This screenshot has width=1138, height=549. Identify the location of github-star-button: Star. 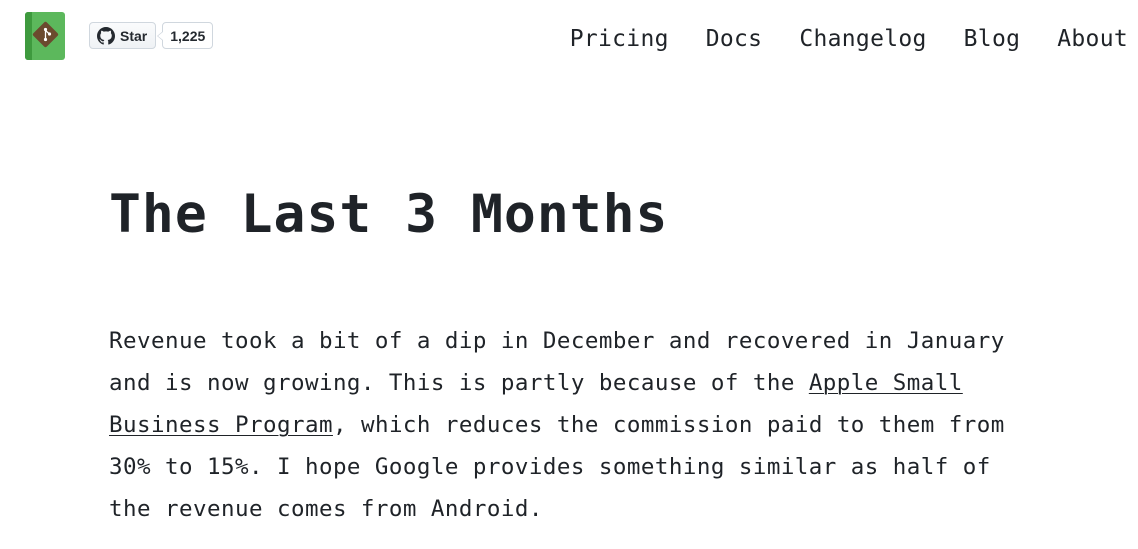
(123, 35).